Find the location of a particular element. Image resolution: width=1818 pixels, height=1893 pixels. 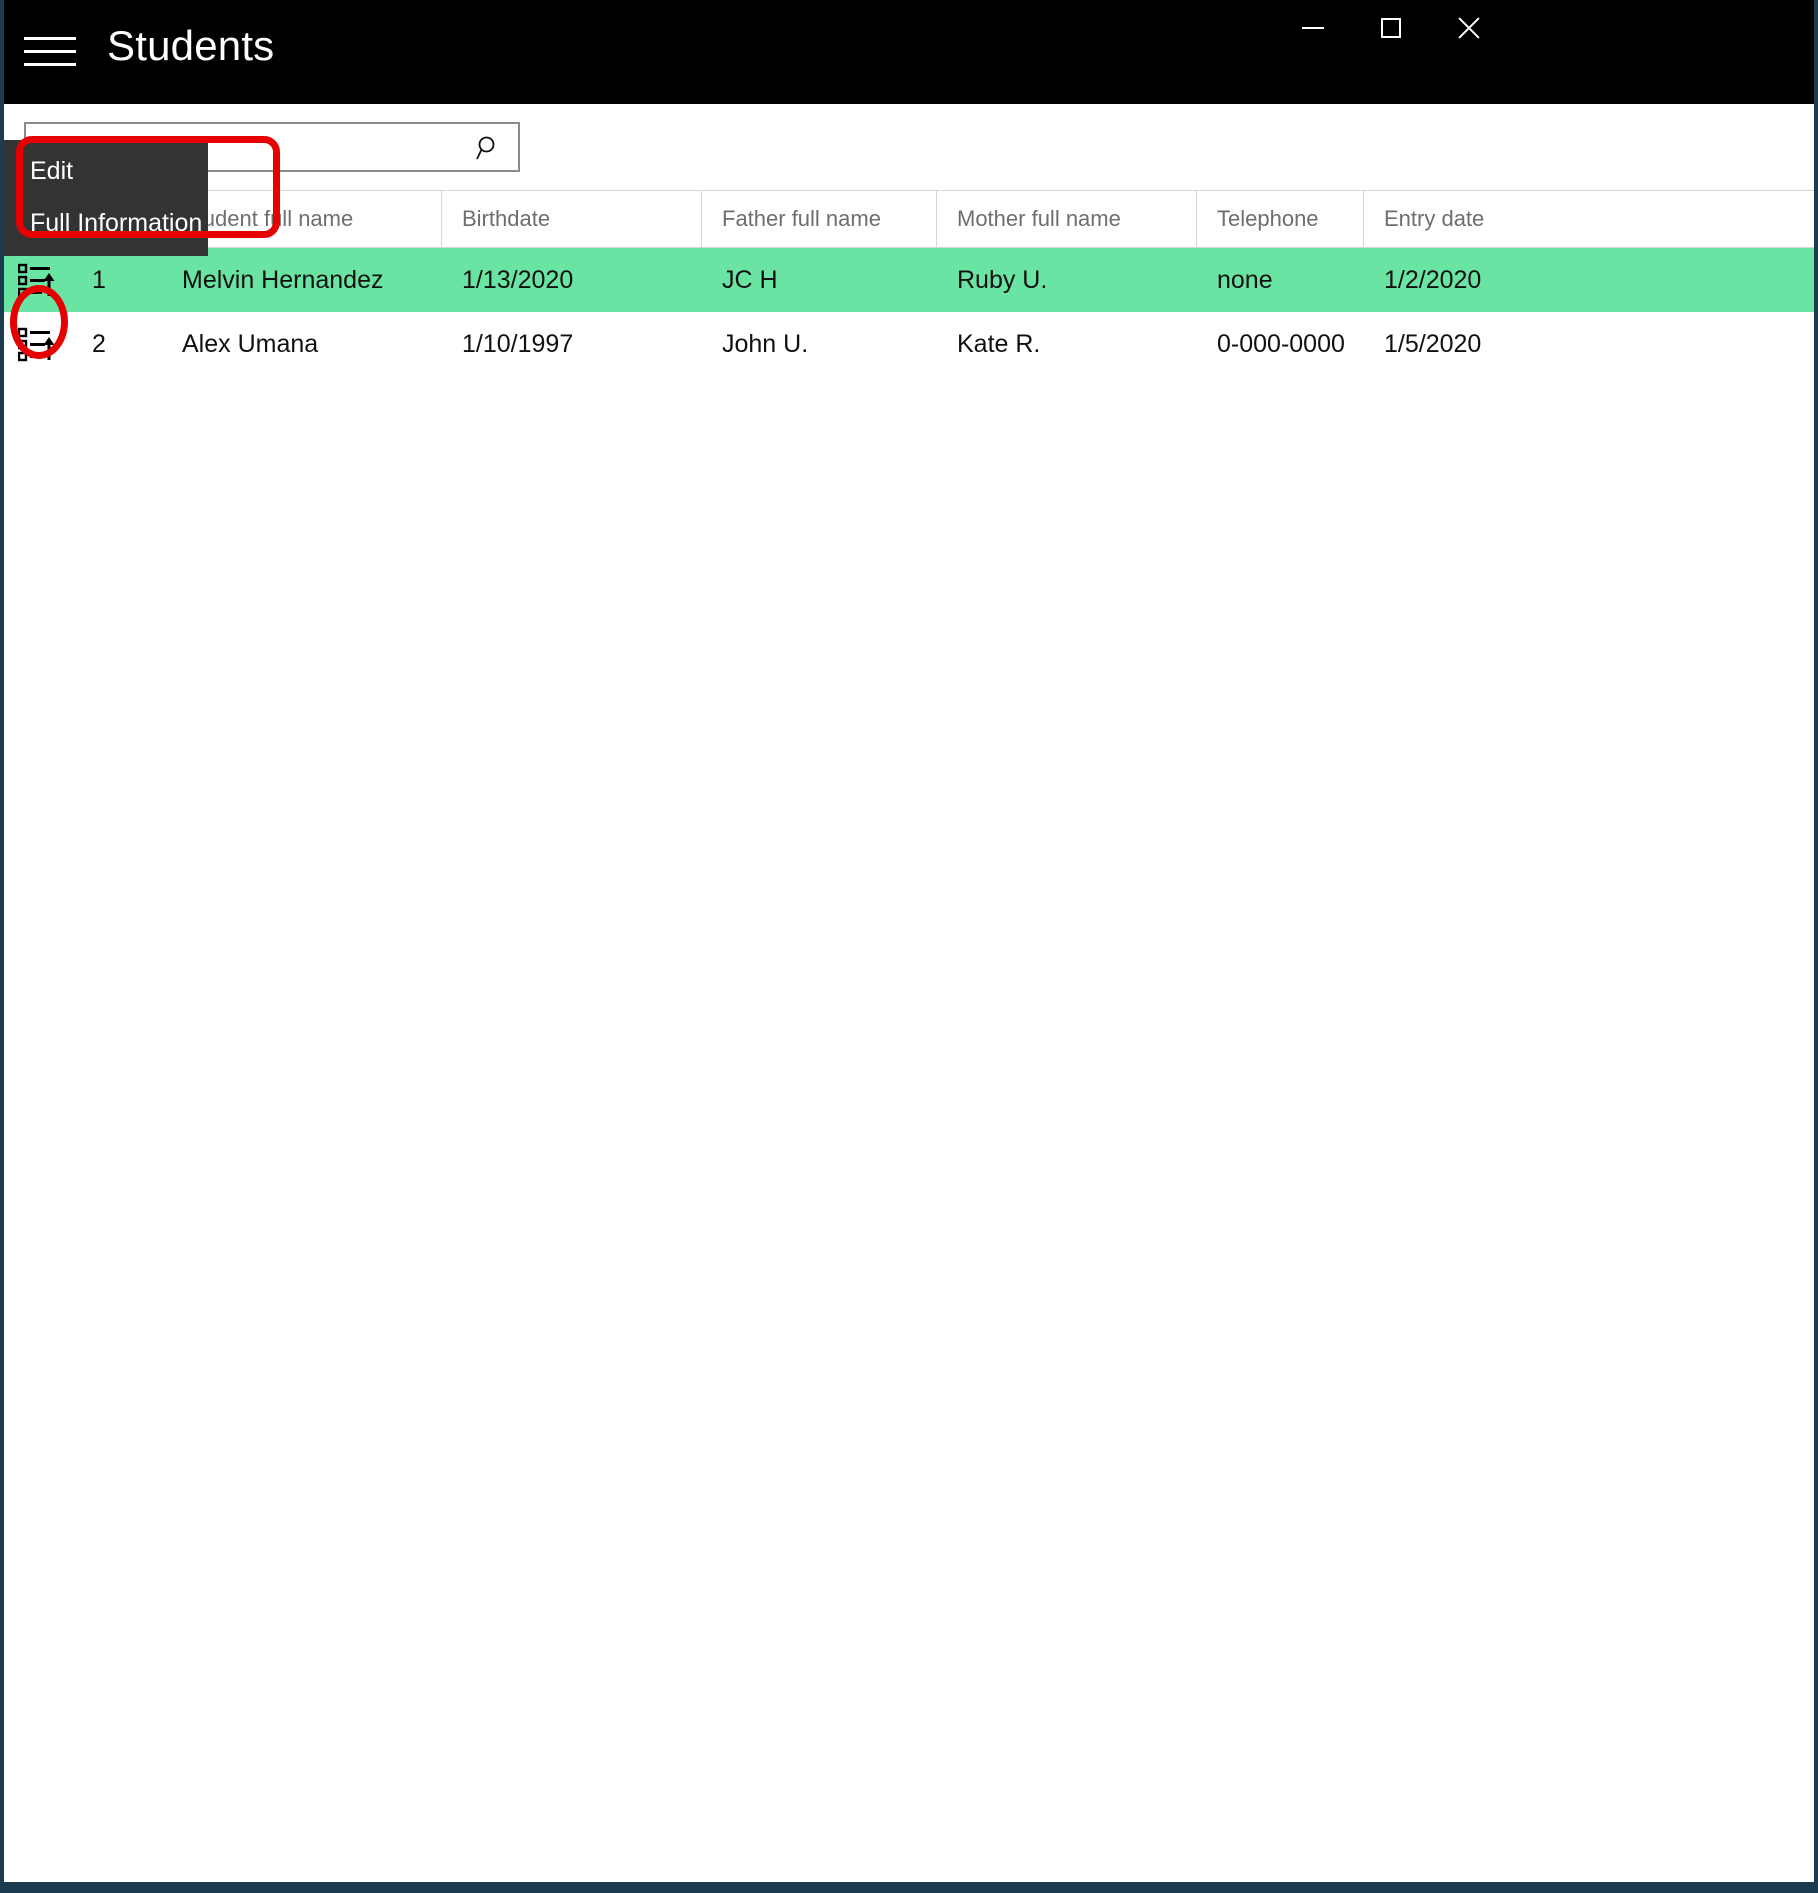

cell-student-full-name: Melvin Hernandez is located at coordinates (283, 279).